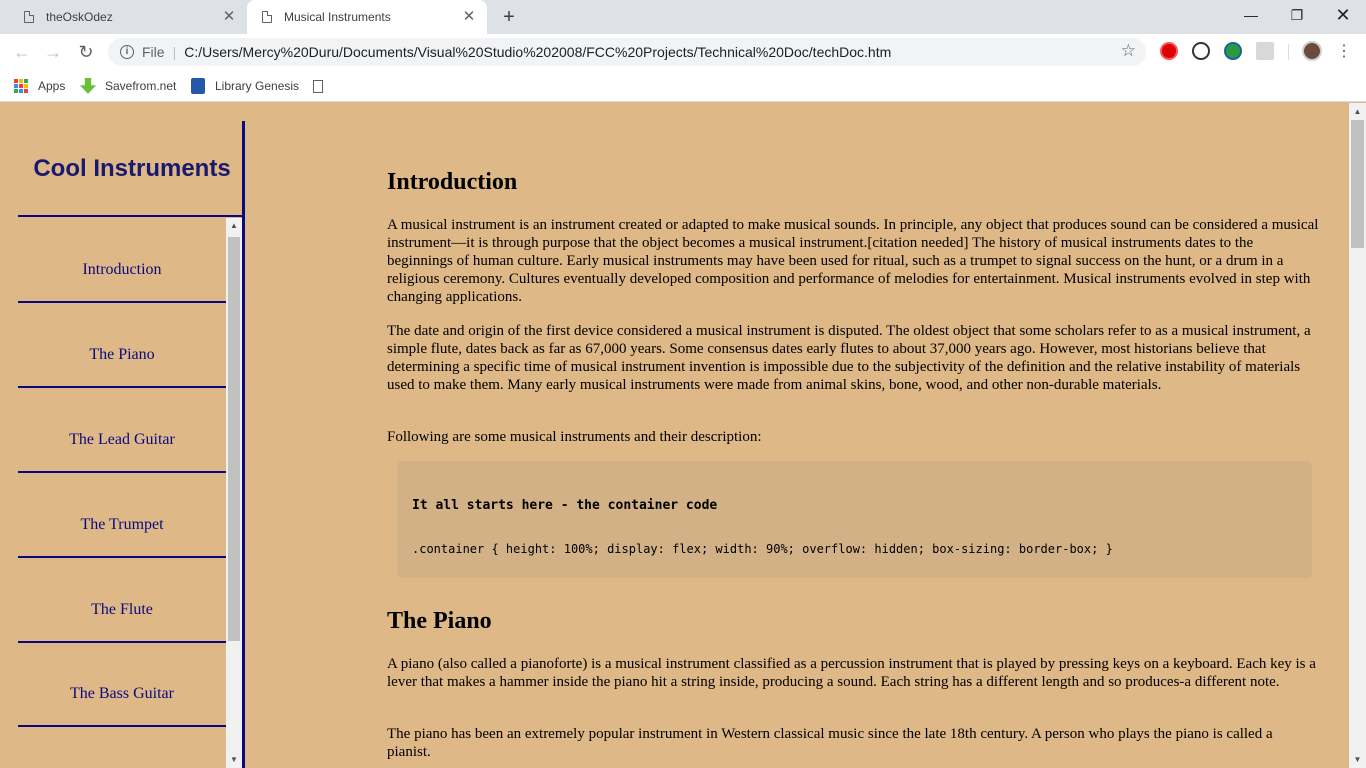 The width and height of the screenshot is (1366, 768). Describe the element at coordinates (122, 260) in the screenshot. I see `nav-link-introduction: Introduction` at that location.